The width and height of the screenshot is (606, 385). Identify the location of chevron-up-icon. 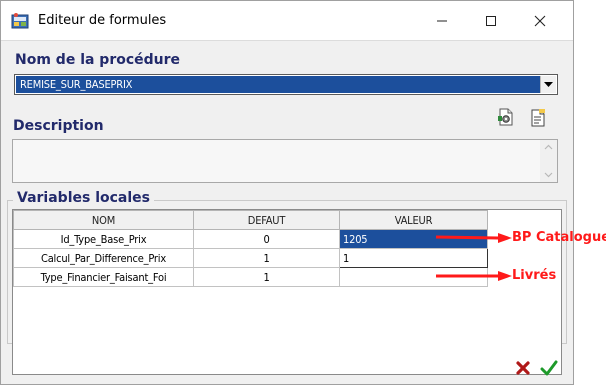
(548, 147).